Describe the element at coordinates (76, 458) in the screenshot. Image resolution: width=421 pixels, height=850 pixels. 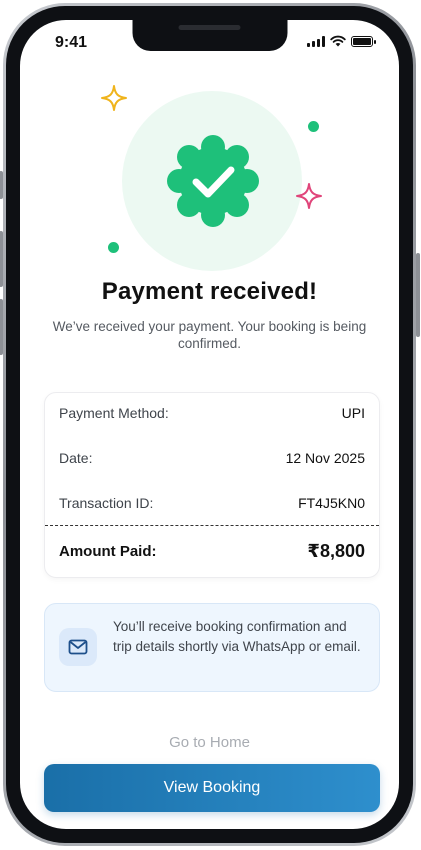
I see `detail-label: Date:` at that location.